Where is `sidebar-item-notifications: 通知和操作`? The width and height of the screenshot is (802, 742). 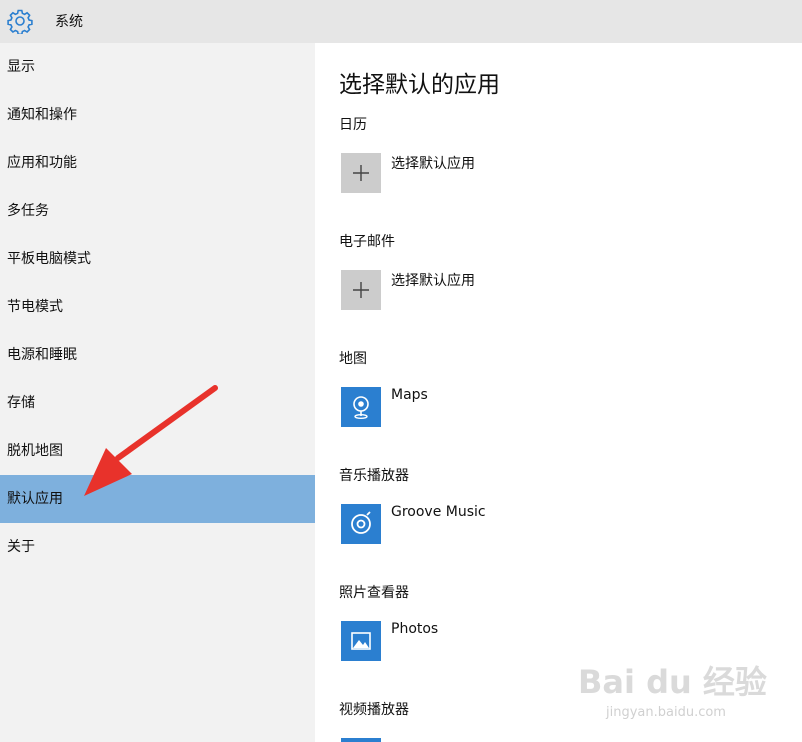 sidebar-item-notifications: 通知和操作 is located at coordinates (157, 115).